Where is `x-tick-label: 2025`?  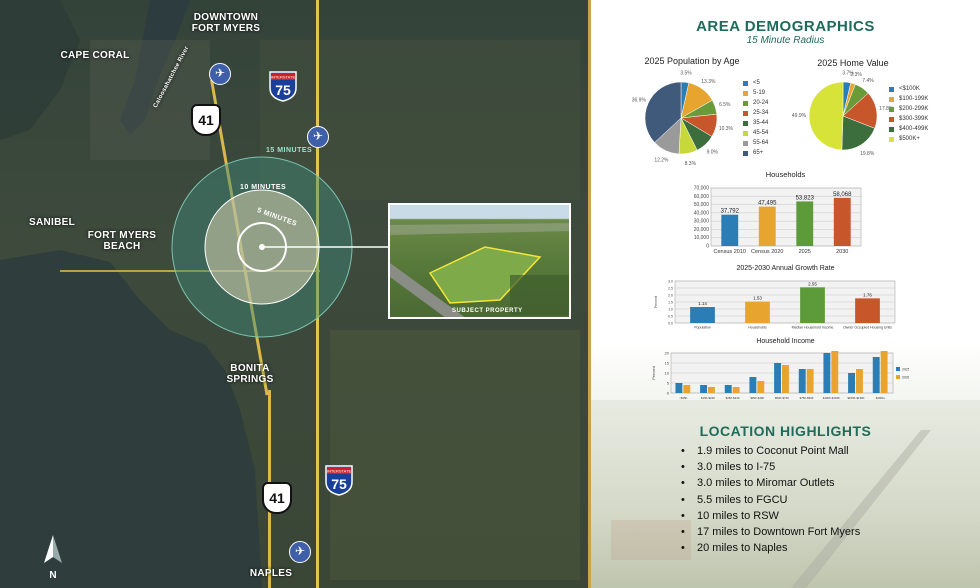
x-tick-label: 2025 is located at coordinates (805, 252).